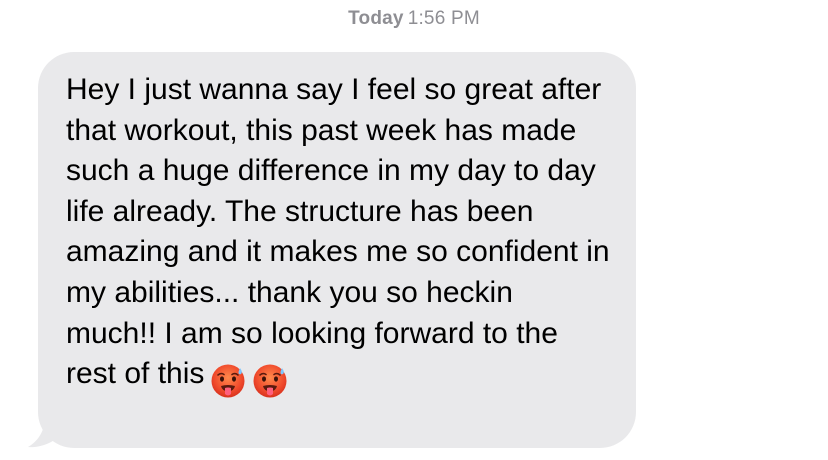  What do you see at coordinates (252, 380) in the screenshot?
I see `emoji-group` at bounding box center [252, 380].